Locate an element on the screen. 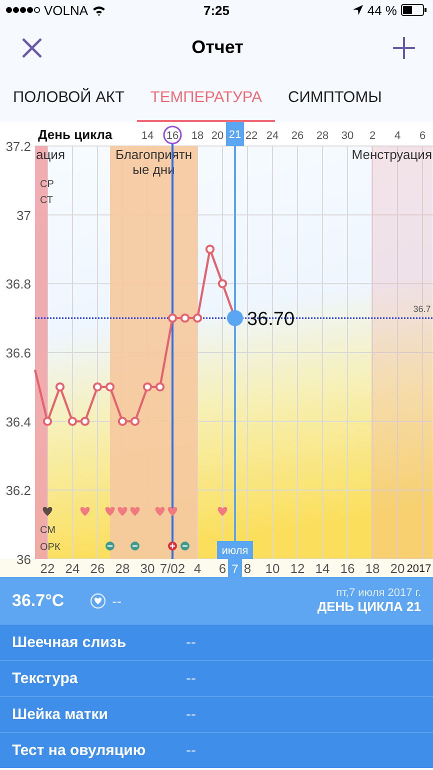 The width and height of the screenshot is (433, 770). date-label: 6 is located at coordinates (222, 568).